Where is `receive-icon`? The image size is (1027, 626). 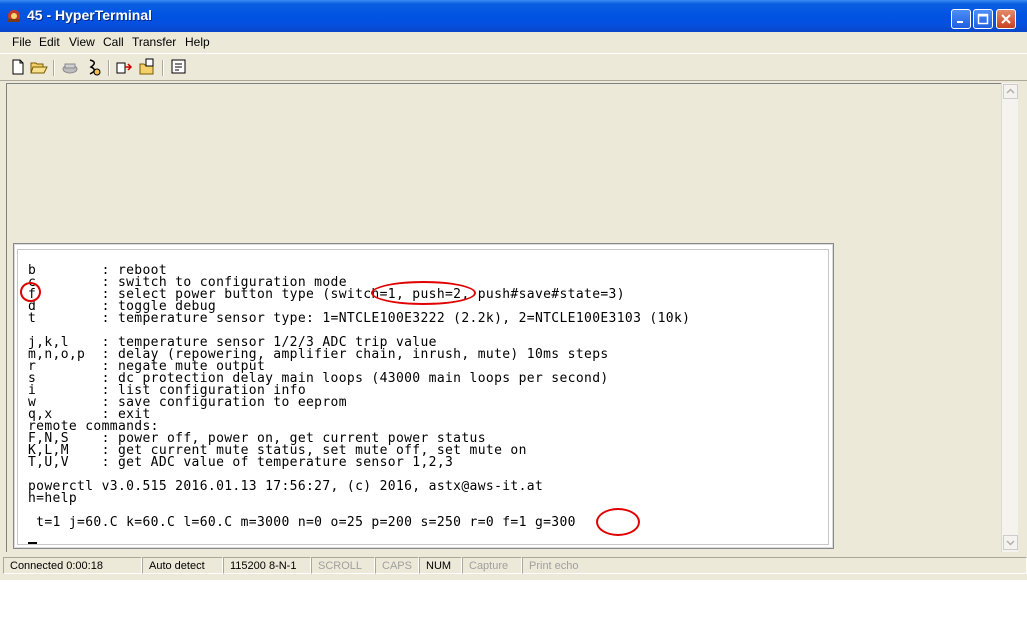
receive-icon is located at coordinates (147, 67).